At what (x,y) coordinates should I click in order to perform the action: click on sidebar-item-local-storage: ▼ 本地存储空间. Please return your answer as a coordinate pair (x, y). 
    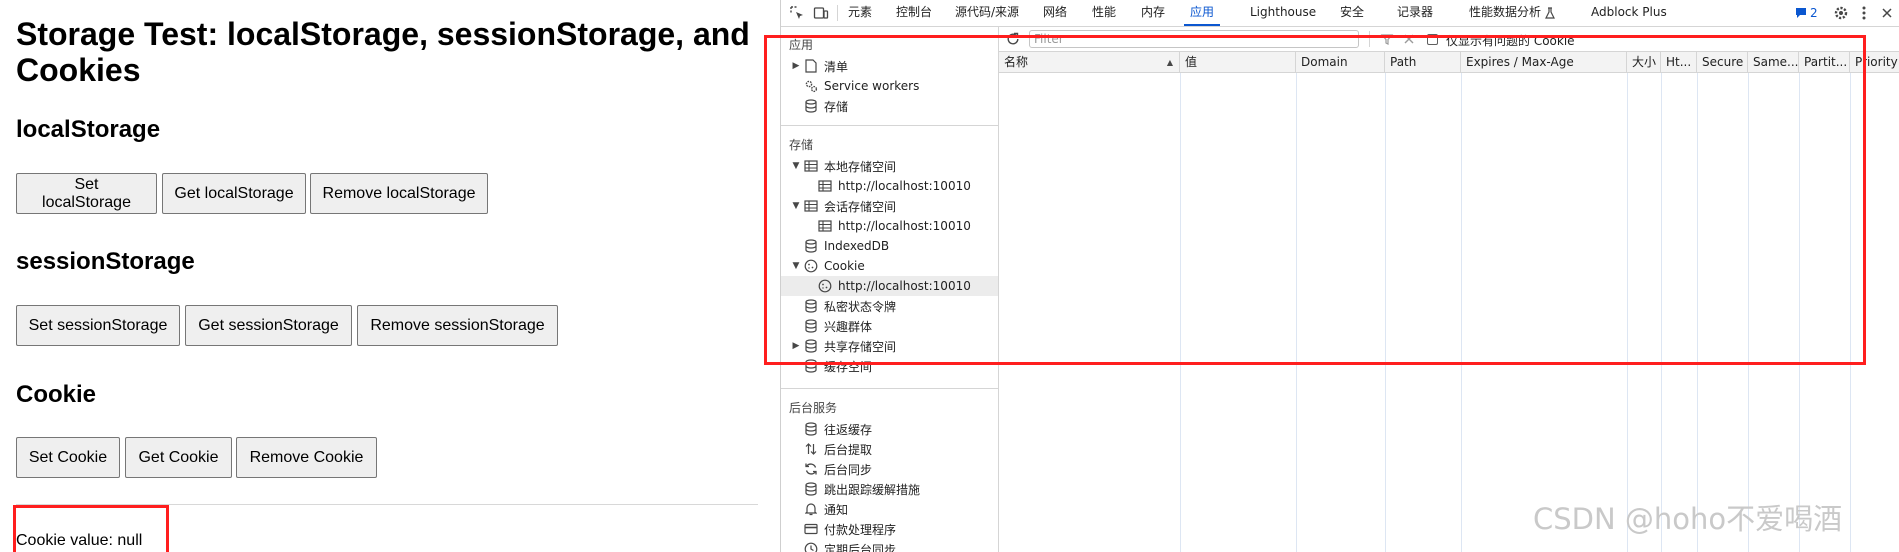
    Looking at the image, I should click on (889, 166).